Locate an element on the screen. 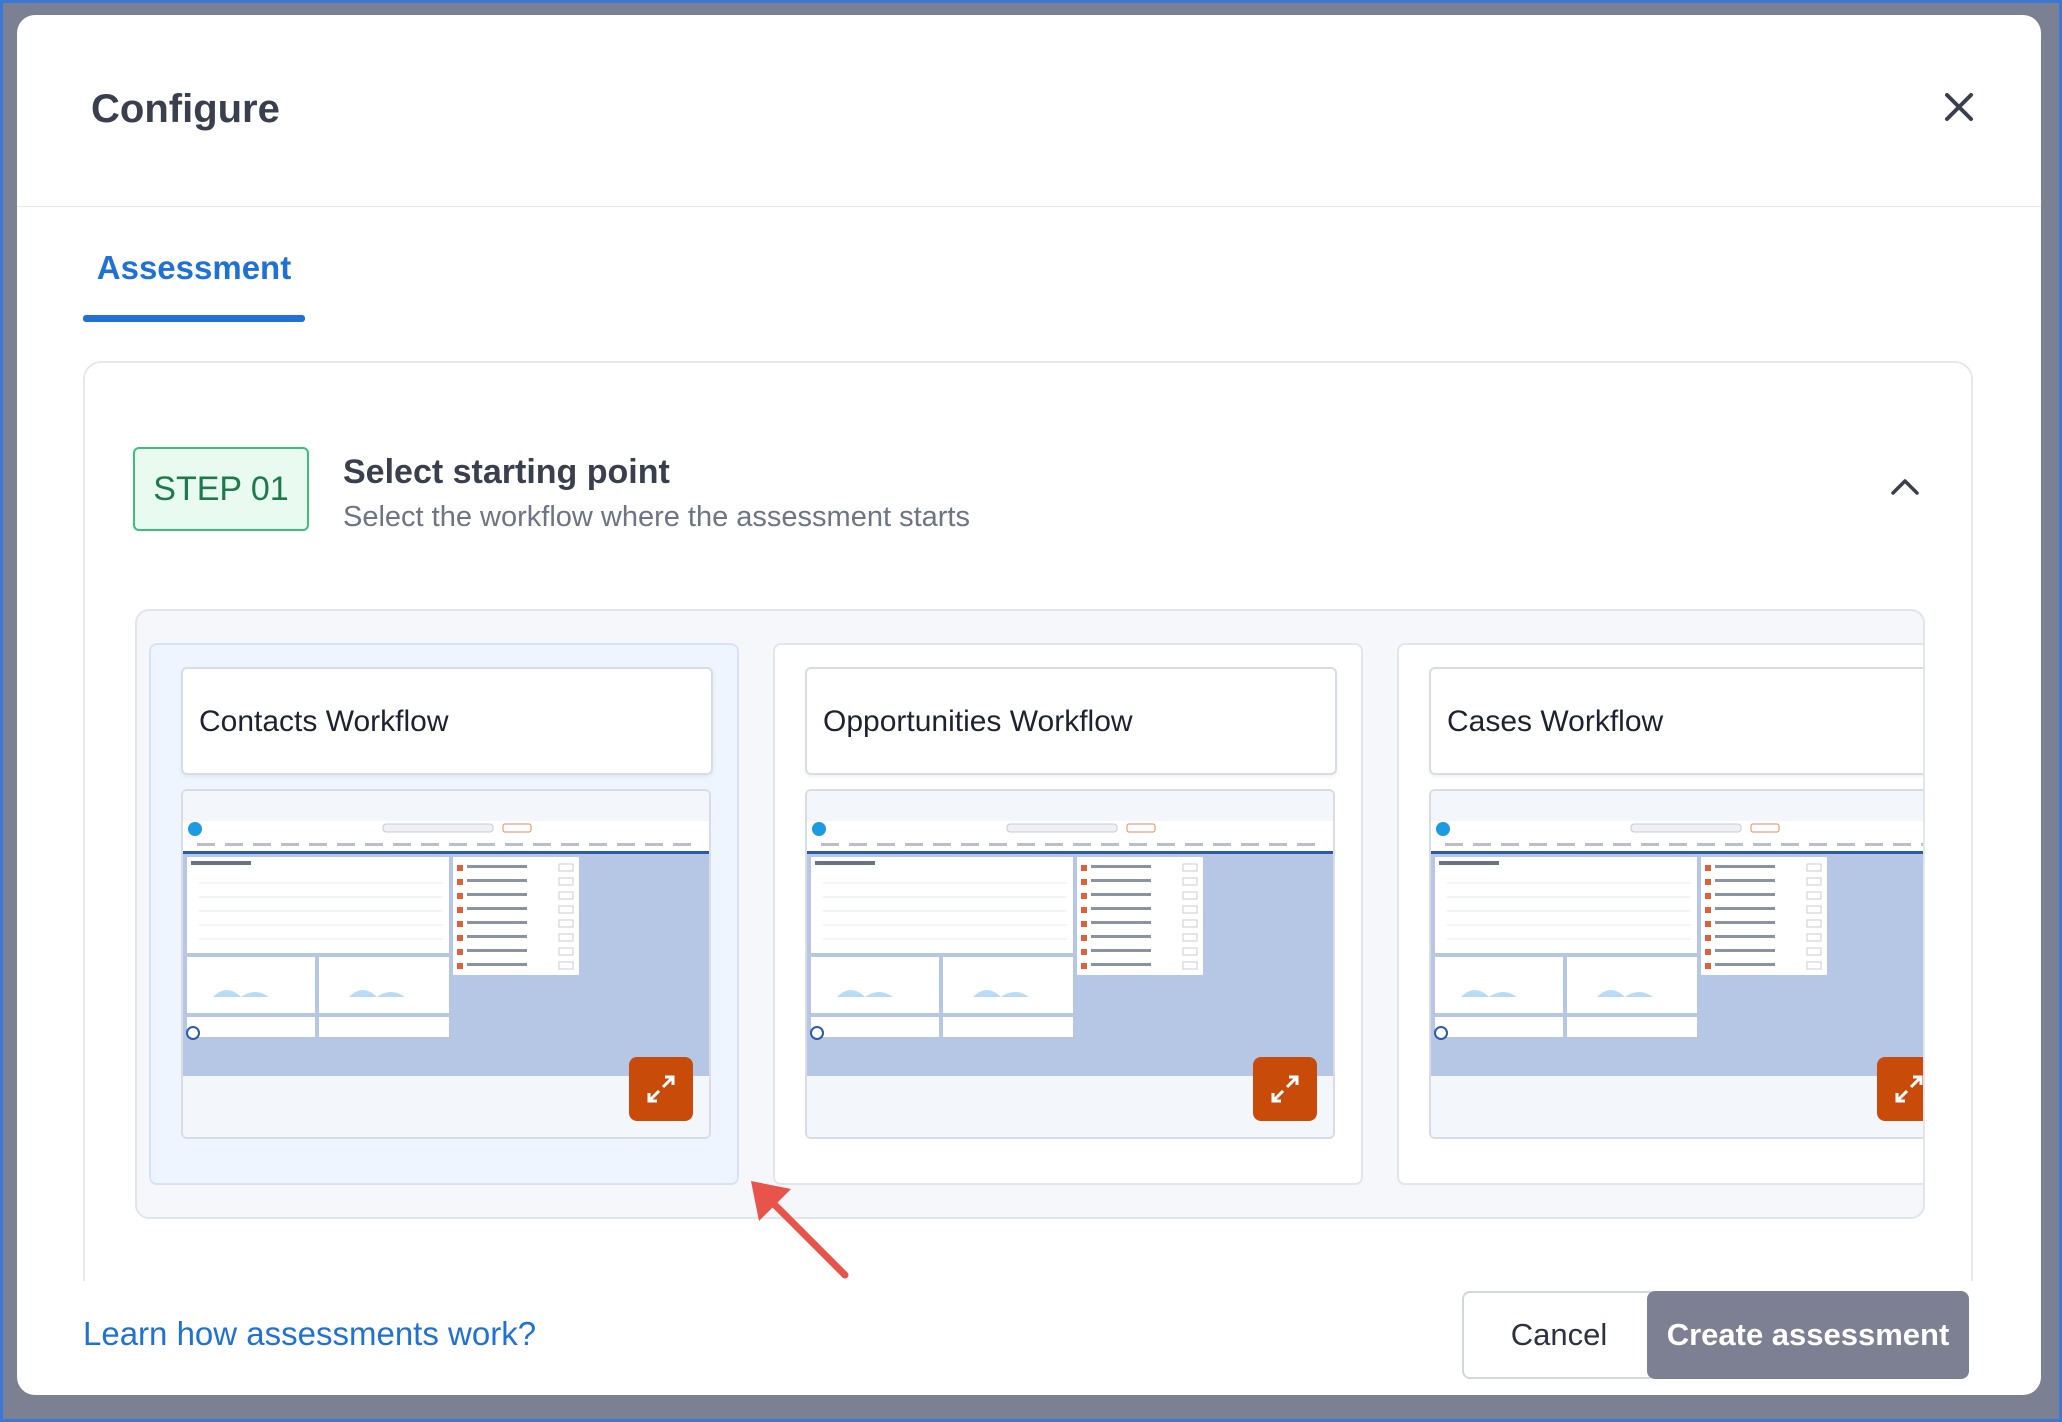 The image size is (2062, 1422). workflow-preview-thumbnail is located at coordinates (1676, 964).